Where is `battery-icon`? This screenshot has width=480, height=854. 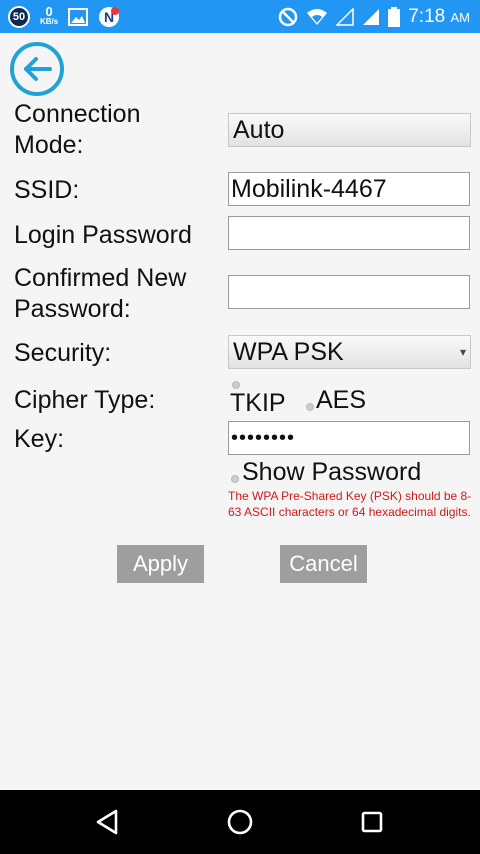
battery-icon is located at coordinates (394, 17).